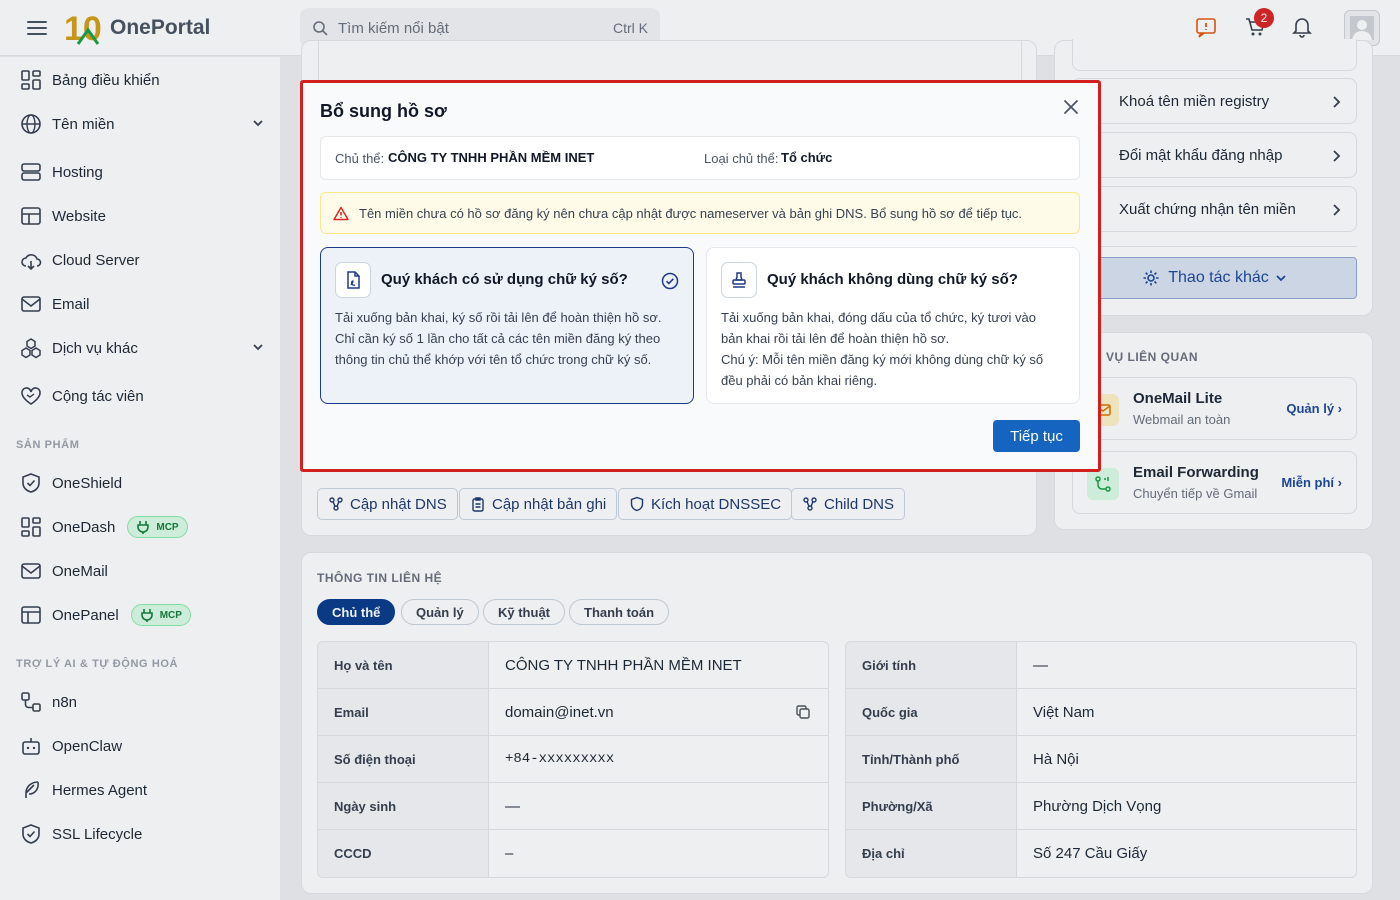 Image resolution: width=1400 pixels, height=900 pixels. I want to click on file-signature-icon, so click(353, 280).